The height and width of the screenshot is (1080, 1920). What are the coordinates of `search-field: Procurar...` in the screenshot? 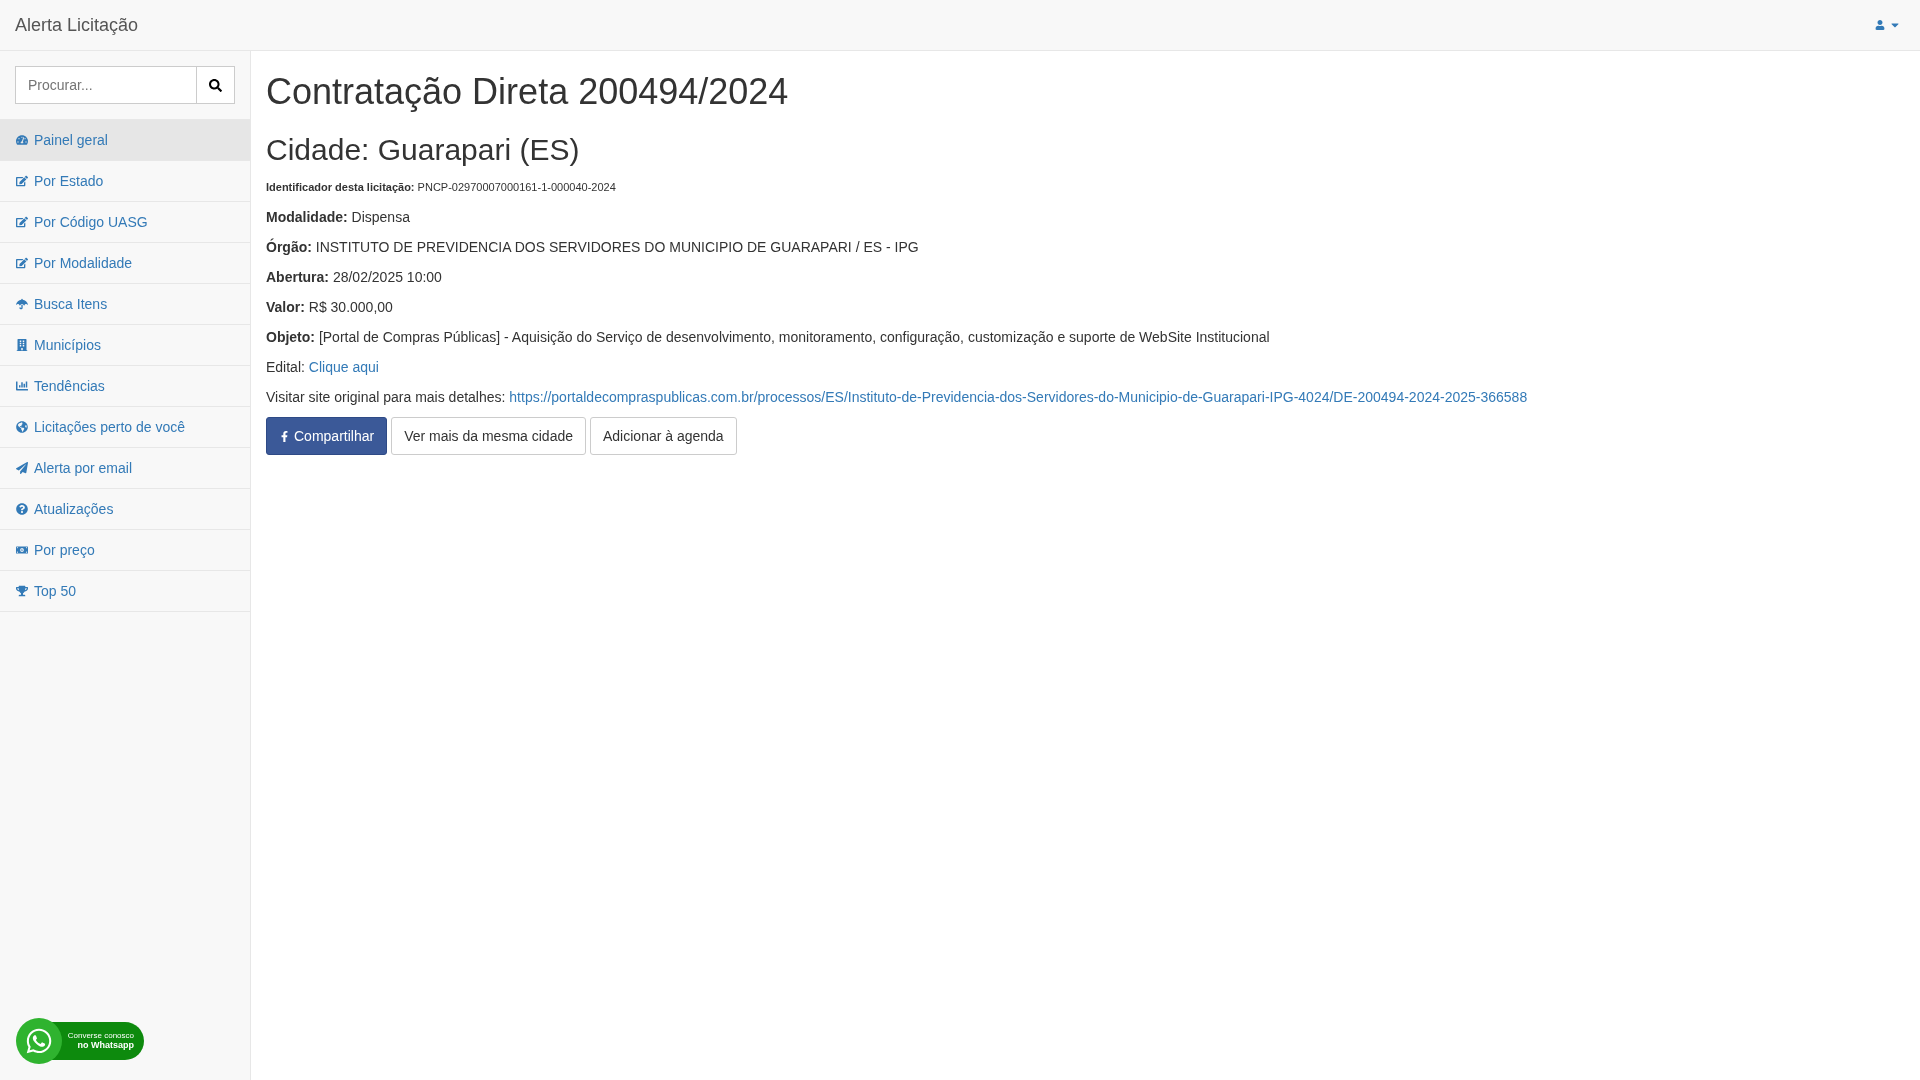 It's located at (105, 85).